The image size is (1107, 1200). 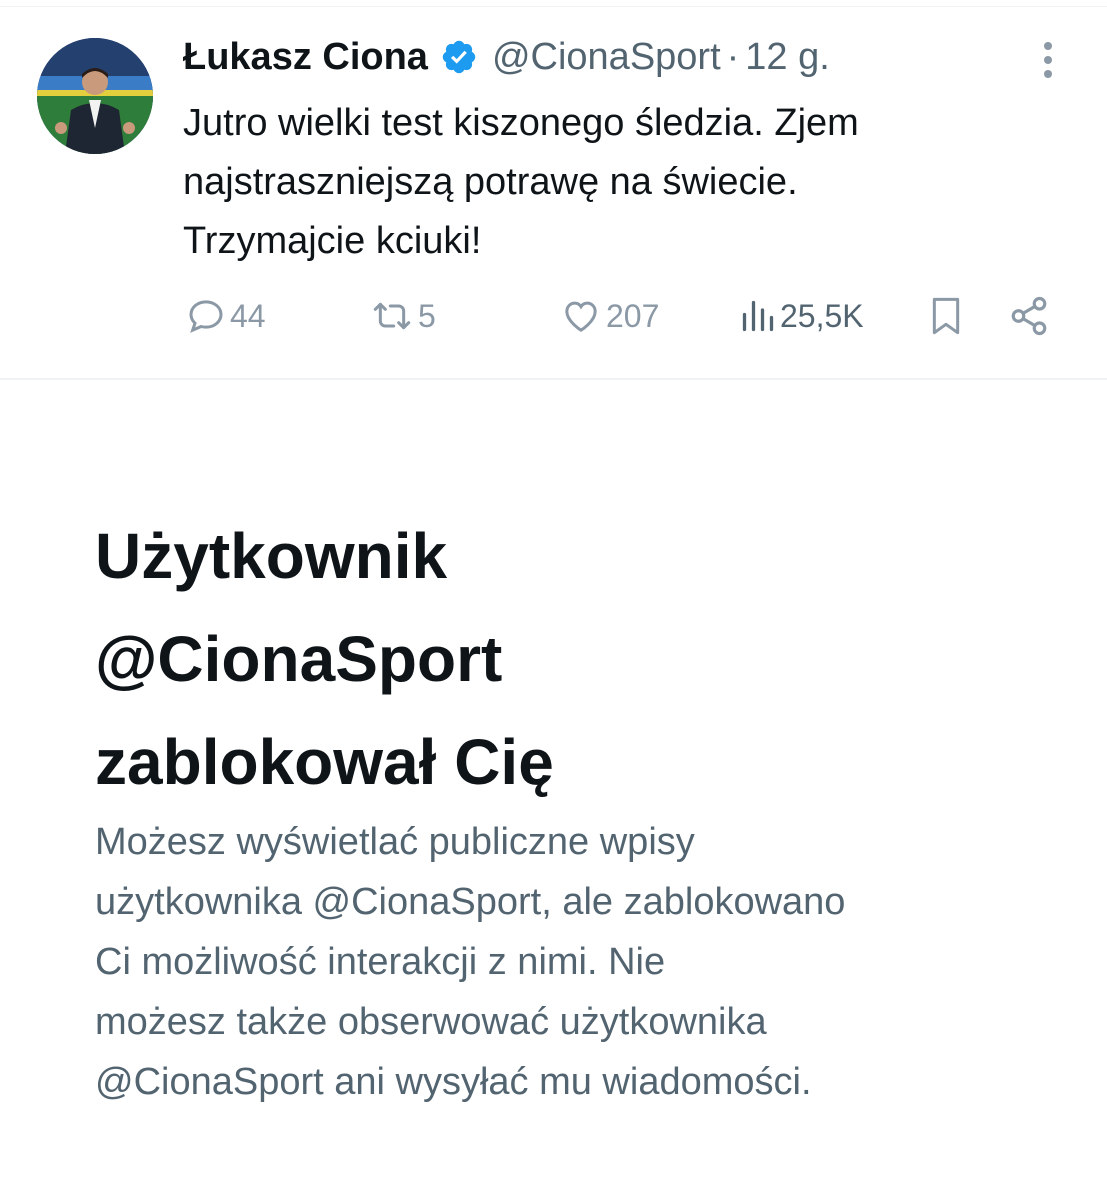 What do you see at coordinates (248, 315) in the screenshot?
I see `reply-count: 44` at bounding box center [248, 315].